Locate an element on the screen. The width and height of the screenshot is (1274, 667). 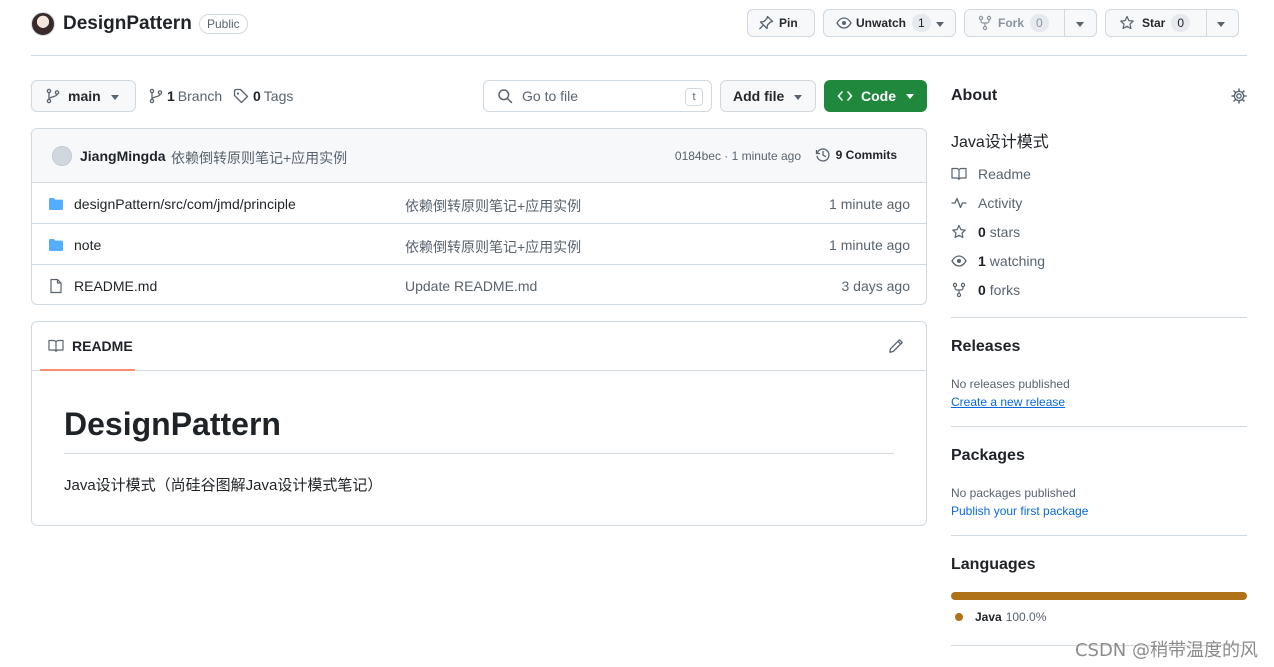
file-row: note 依赖倒转原则笔记+应用实例 1 minute ago is located at coordinates (479, 244).